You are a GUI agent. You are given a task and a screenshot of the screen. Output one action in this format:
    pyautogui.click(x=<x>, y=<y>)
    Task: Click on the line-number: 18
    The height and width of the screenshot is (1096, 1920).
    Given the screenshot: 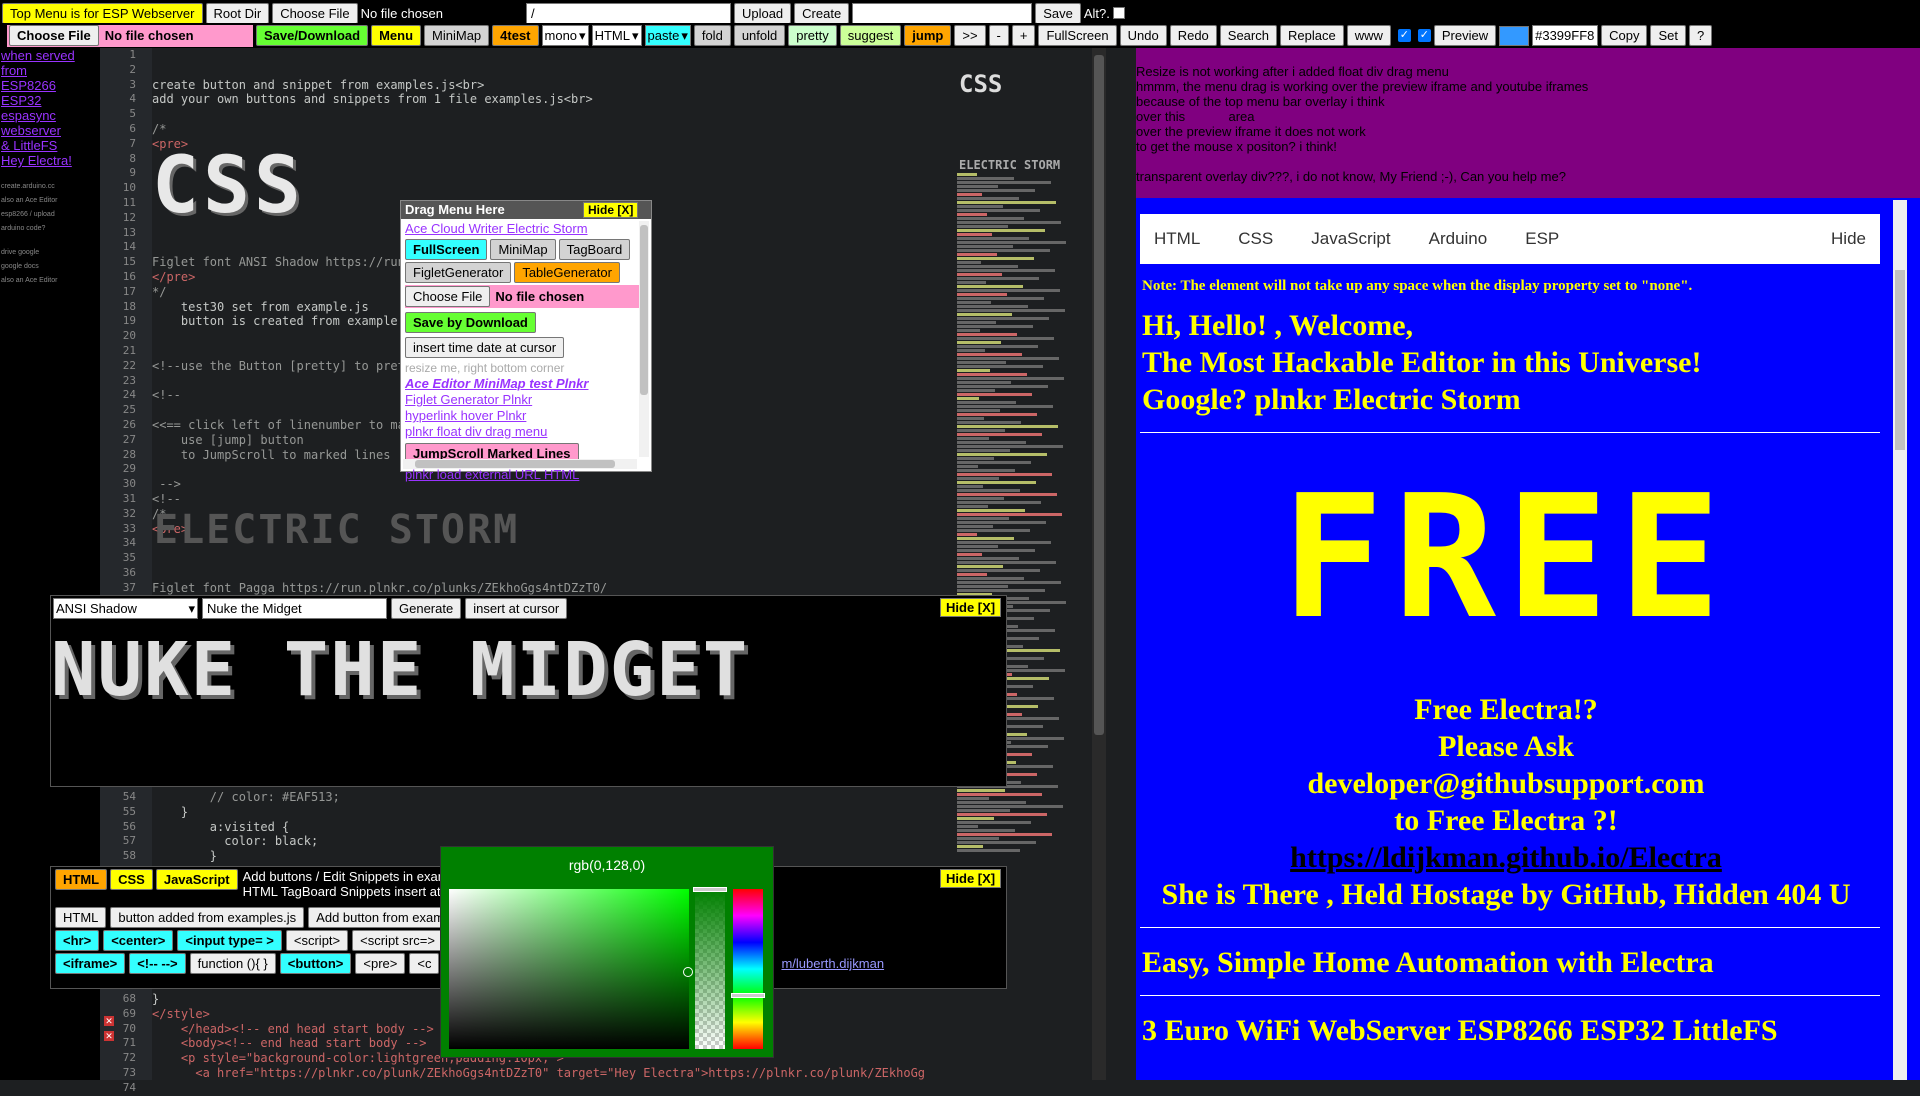 What is the action you would take?
    pyautogui.click(x=118, y=307)
    